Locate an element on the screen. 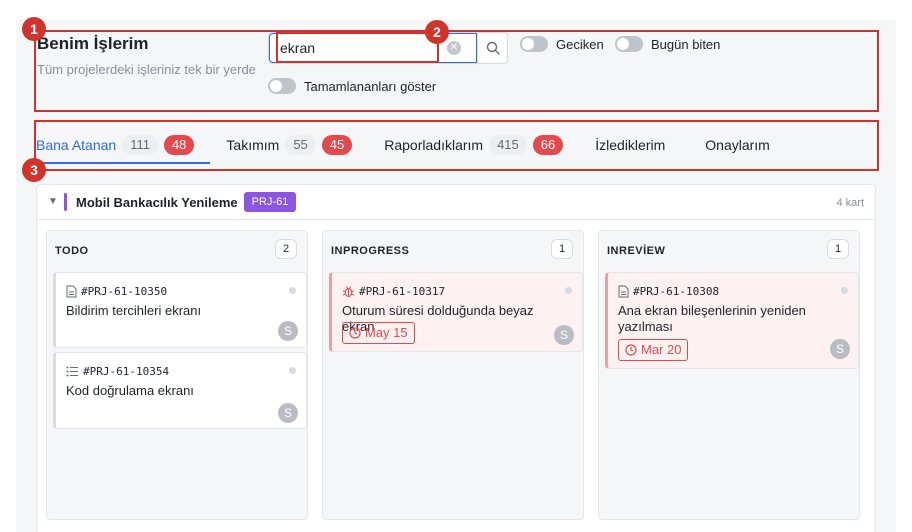 This screenshot has width=912, height=532. due-date: Mar 20 is located at coordinates (661, 349).